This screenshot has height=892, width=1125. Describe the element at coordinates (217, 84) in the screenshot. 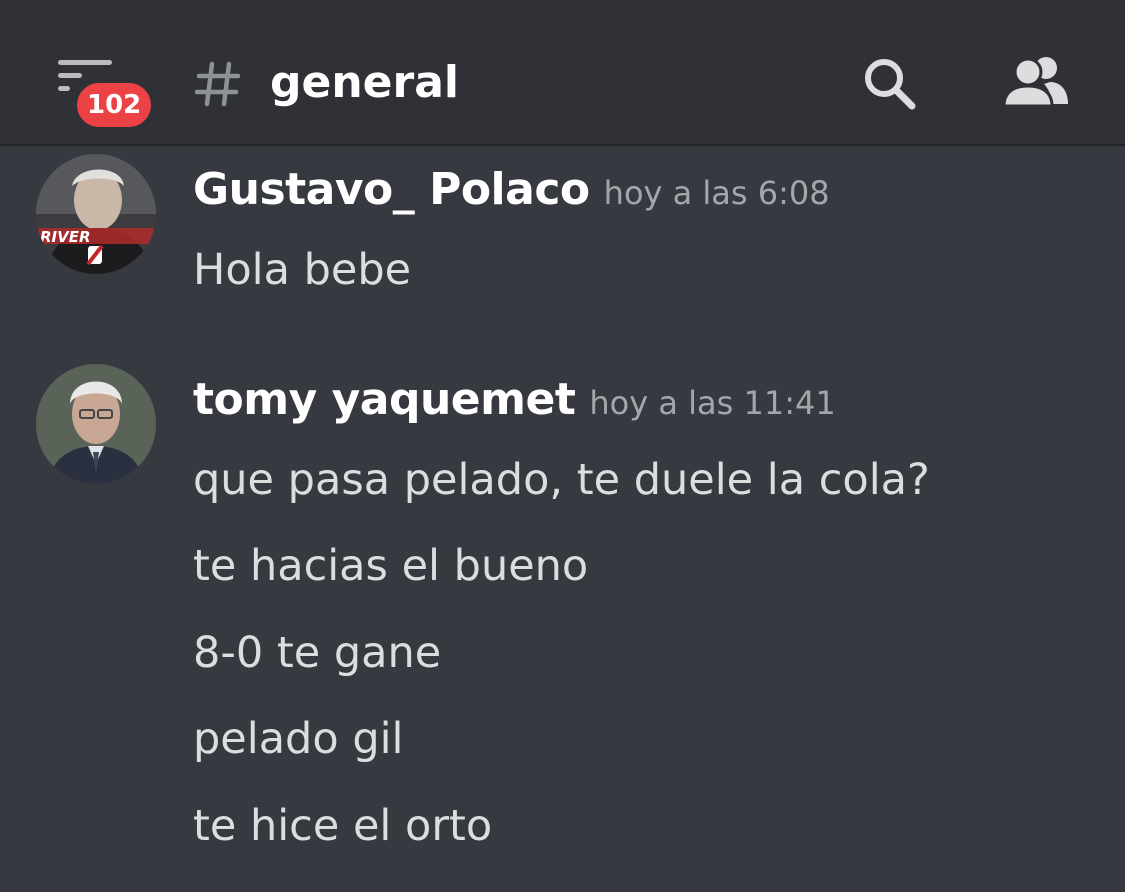

I see `hash-channel-icon` at that location.